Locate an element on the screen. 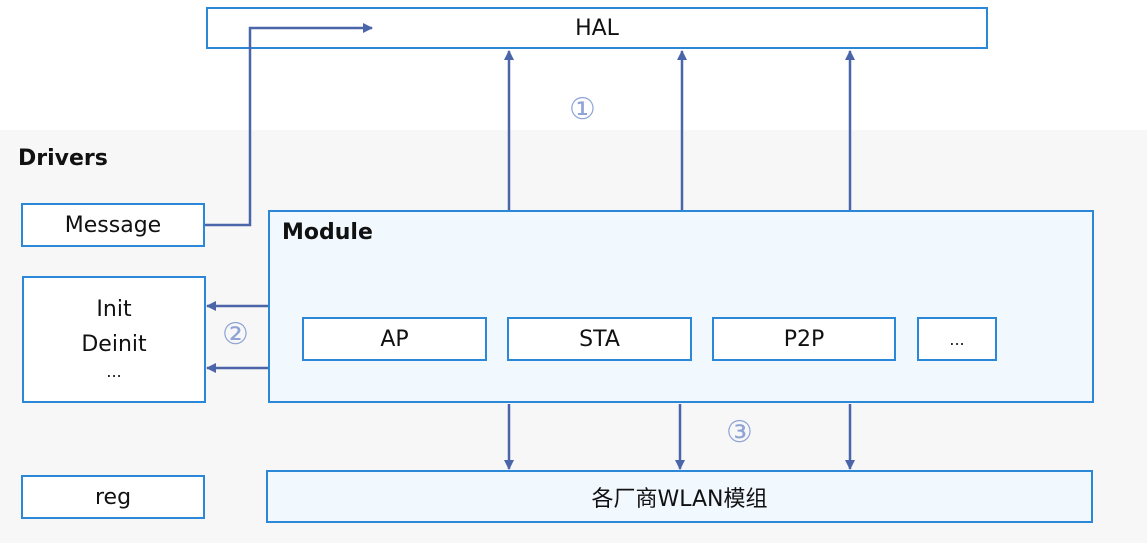 Image resolution: width=1147 pixels, height=543 pixels. marker-2: ② is located at coordinates (235, 334).